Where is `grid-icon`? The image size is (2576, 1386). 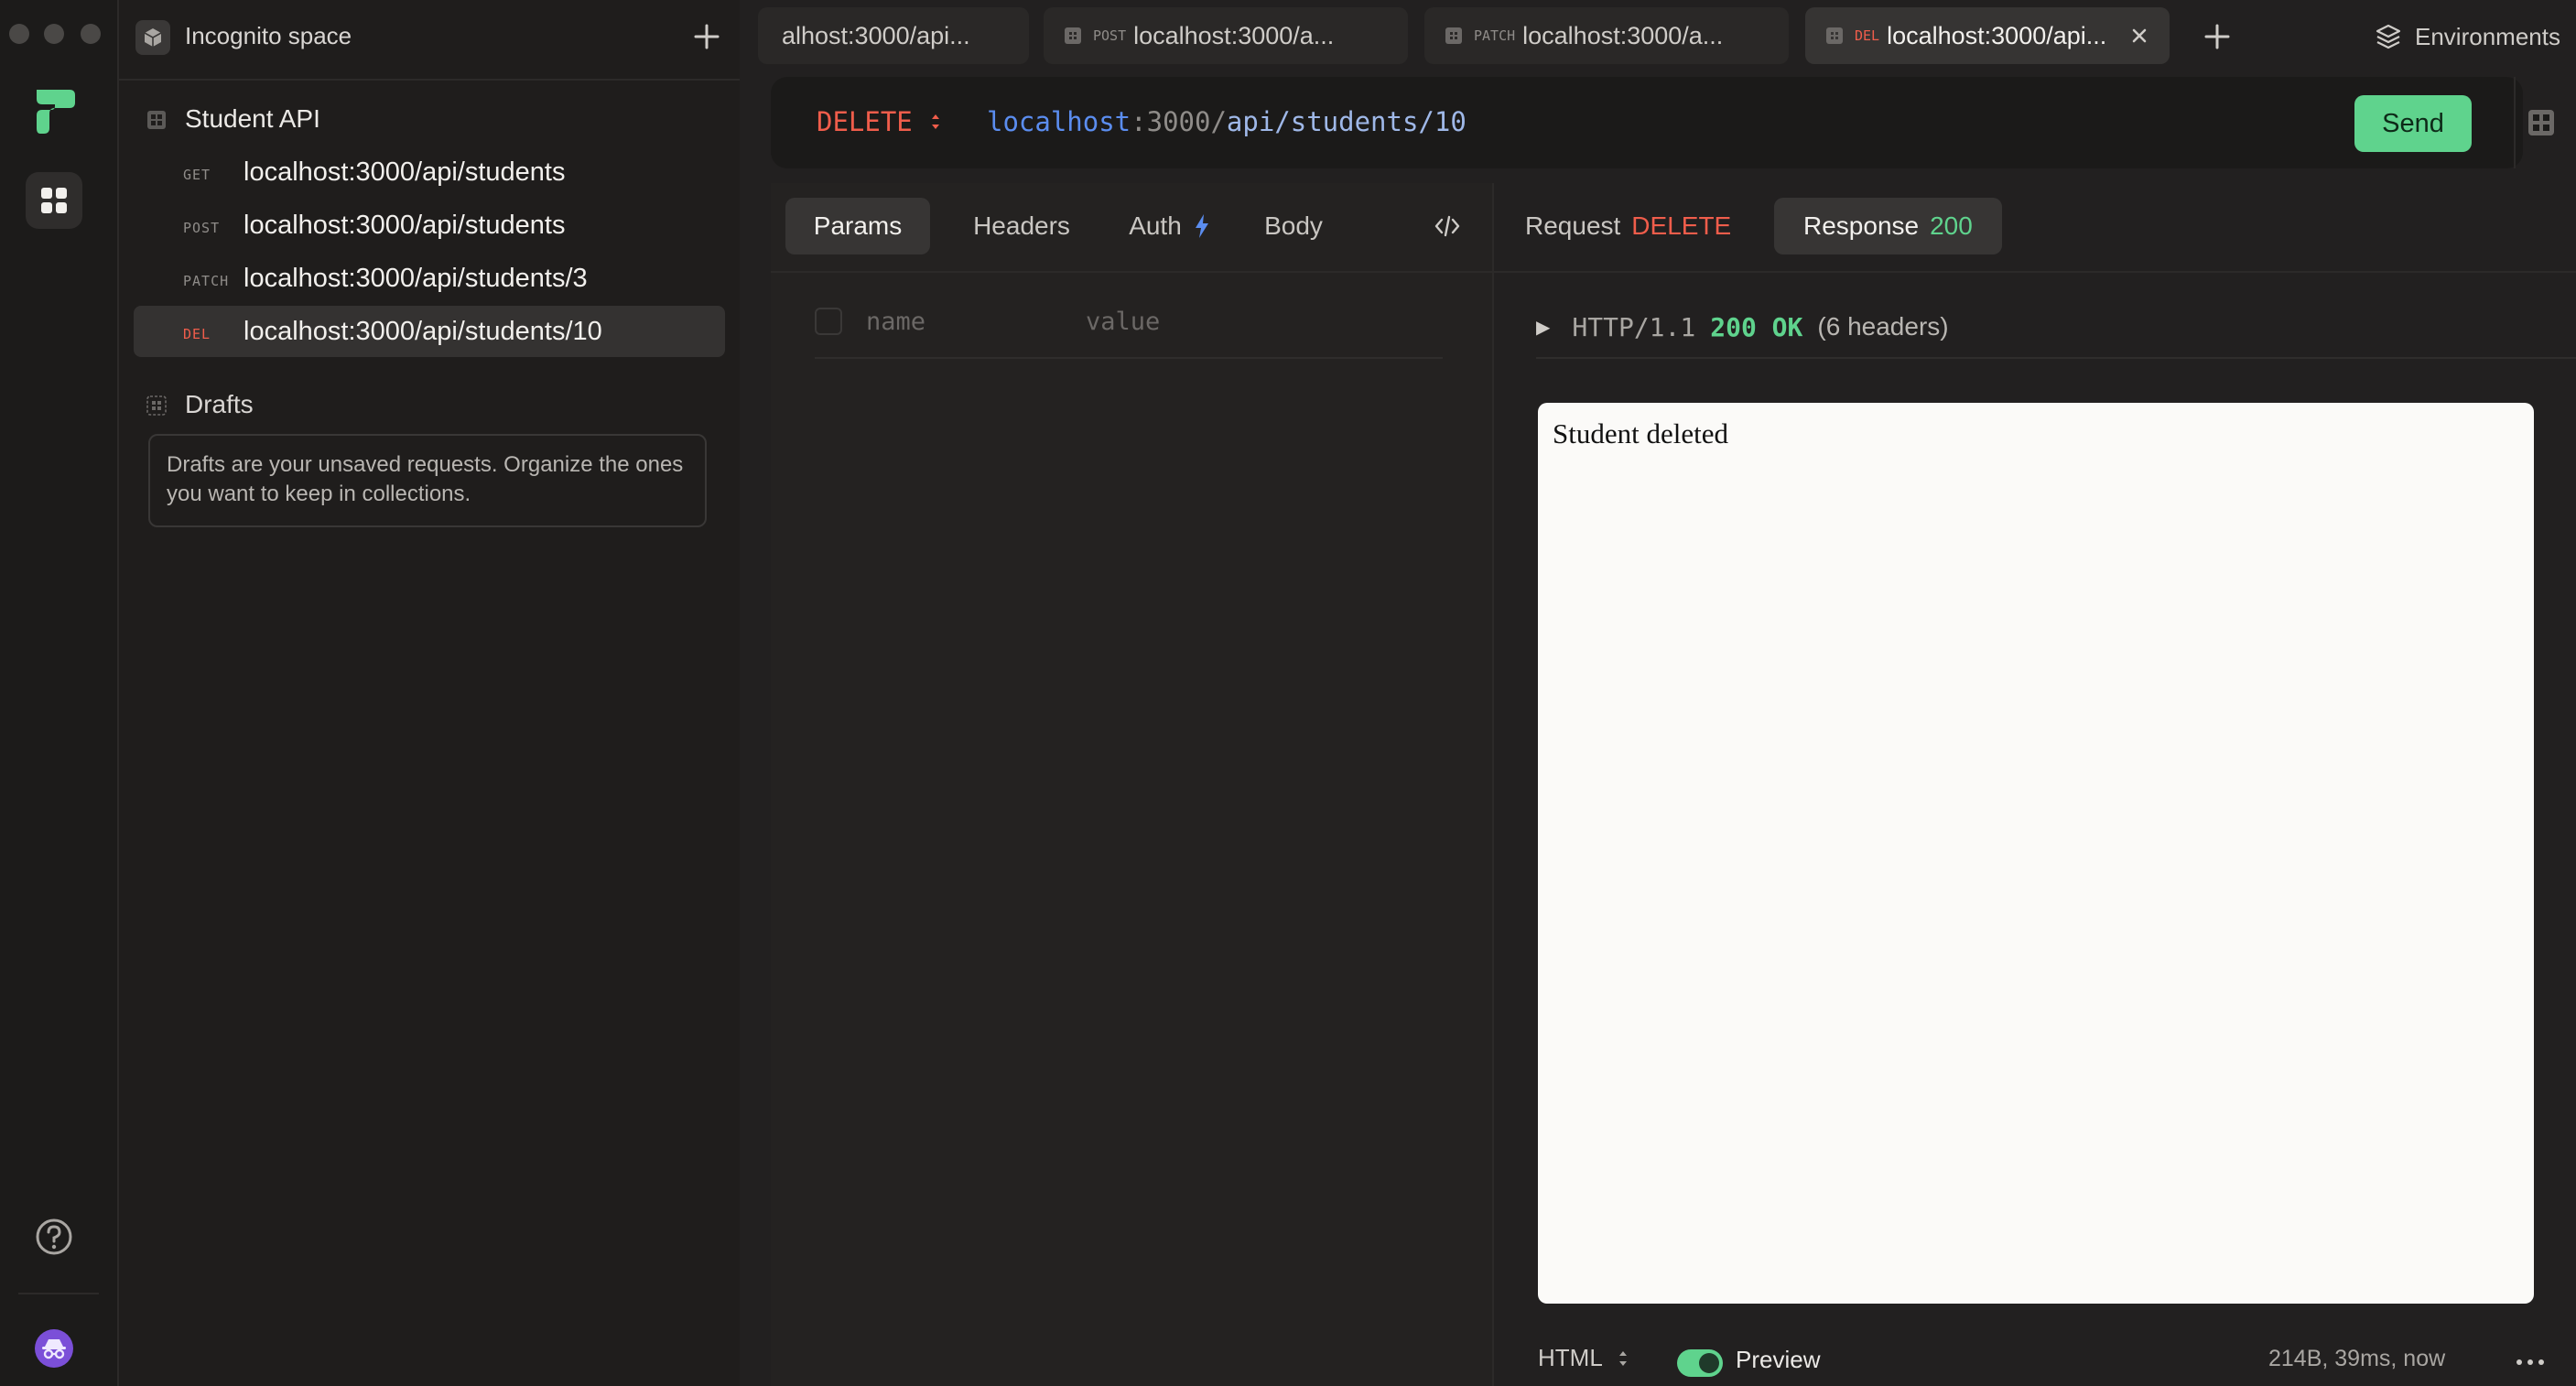
grid-icon is located at coordinates (54, 201).